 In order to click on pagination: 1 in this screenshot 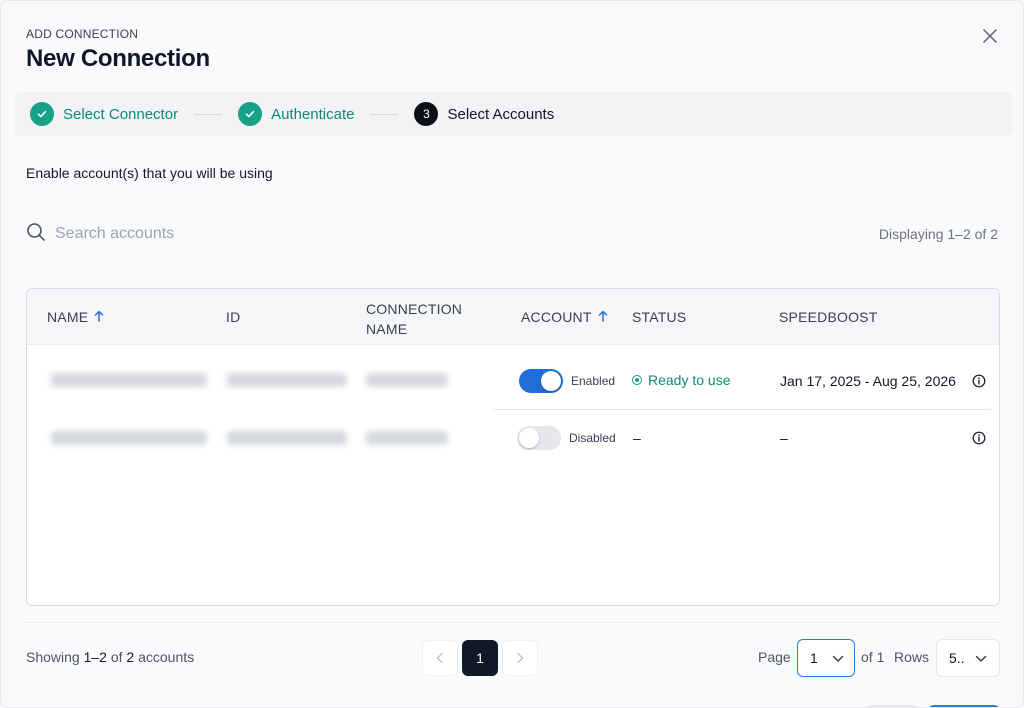, I will do `click(480, 658)`.